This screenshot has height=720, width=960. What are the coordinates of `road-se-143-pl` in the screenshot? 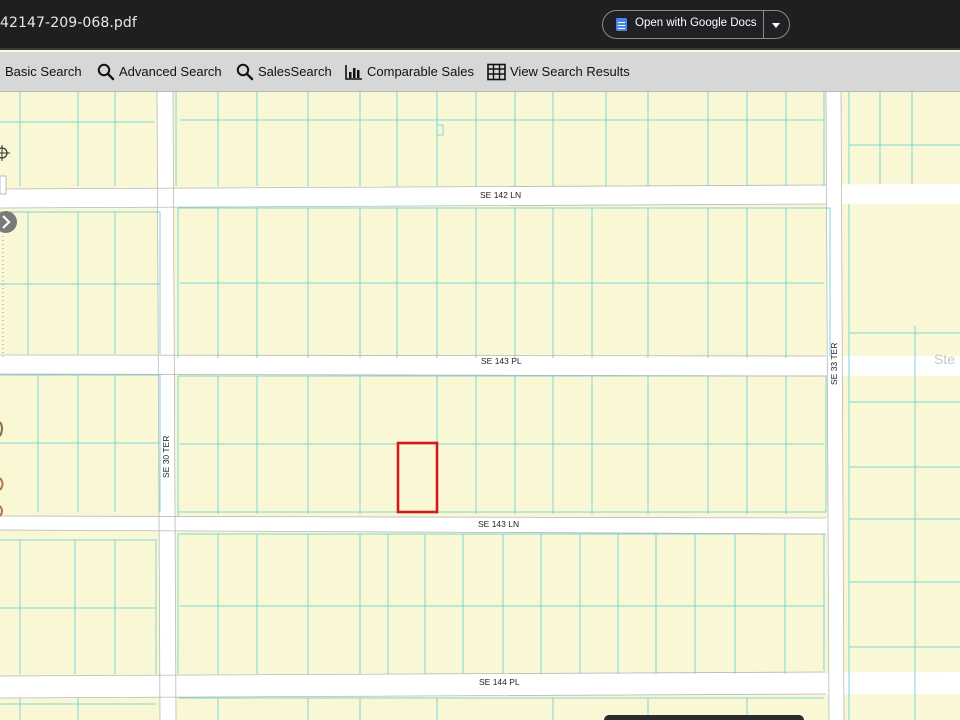 It's located at (480, 365).